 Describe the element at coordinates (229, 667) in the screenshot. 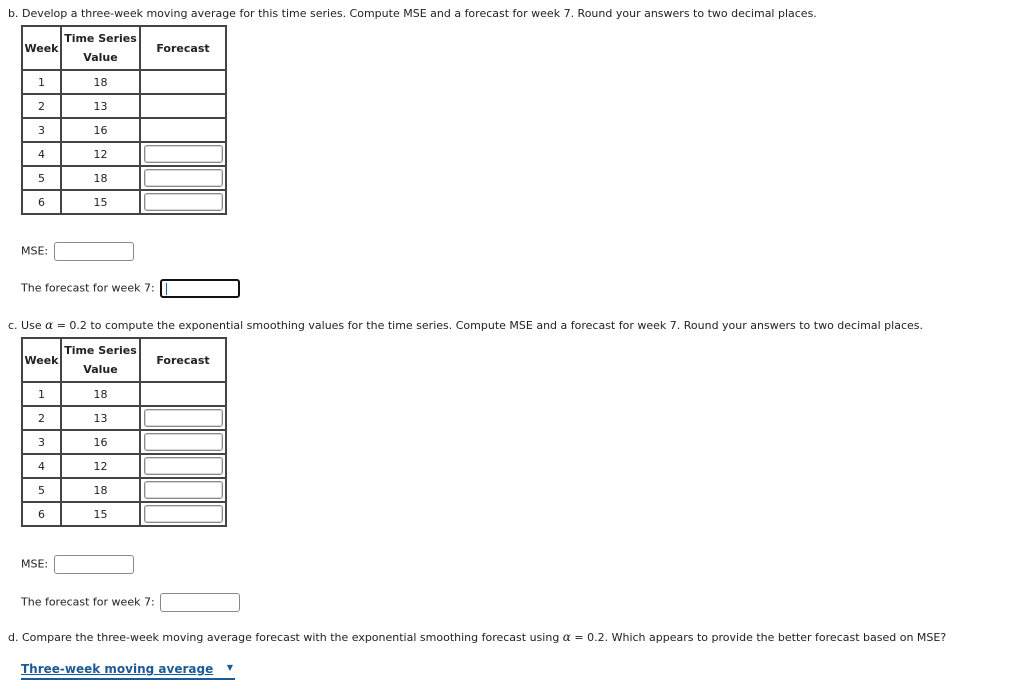

I see `dropdown-arrow-icon: ▼` at that location.